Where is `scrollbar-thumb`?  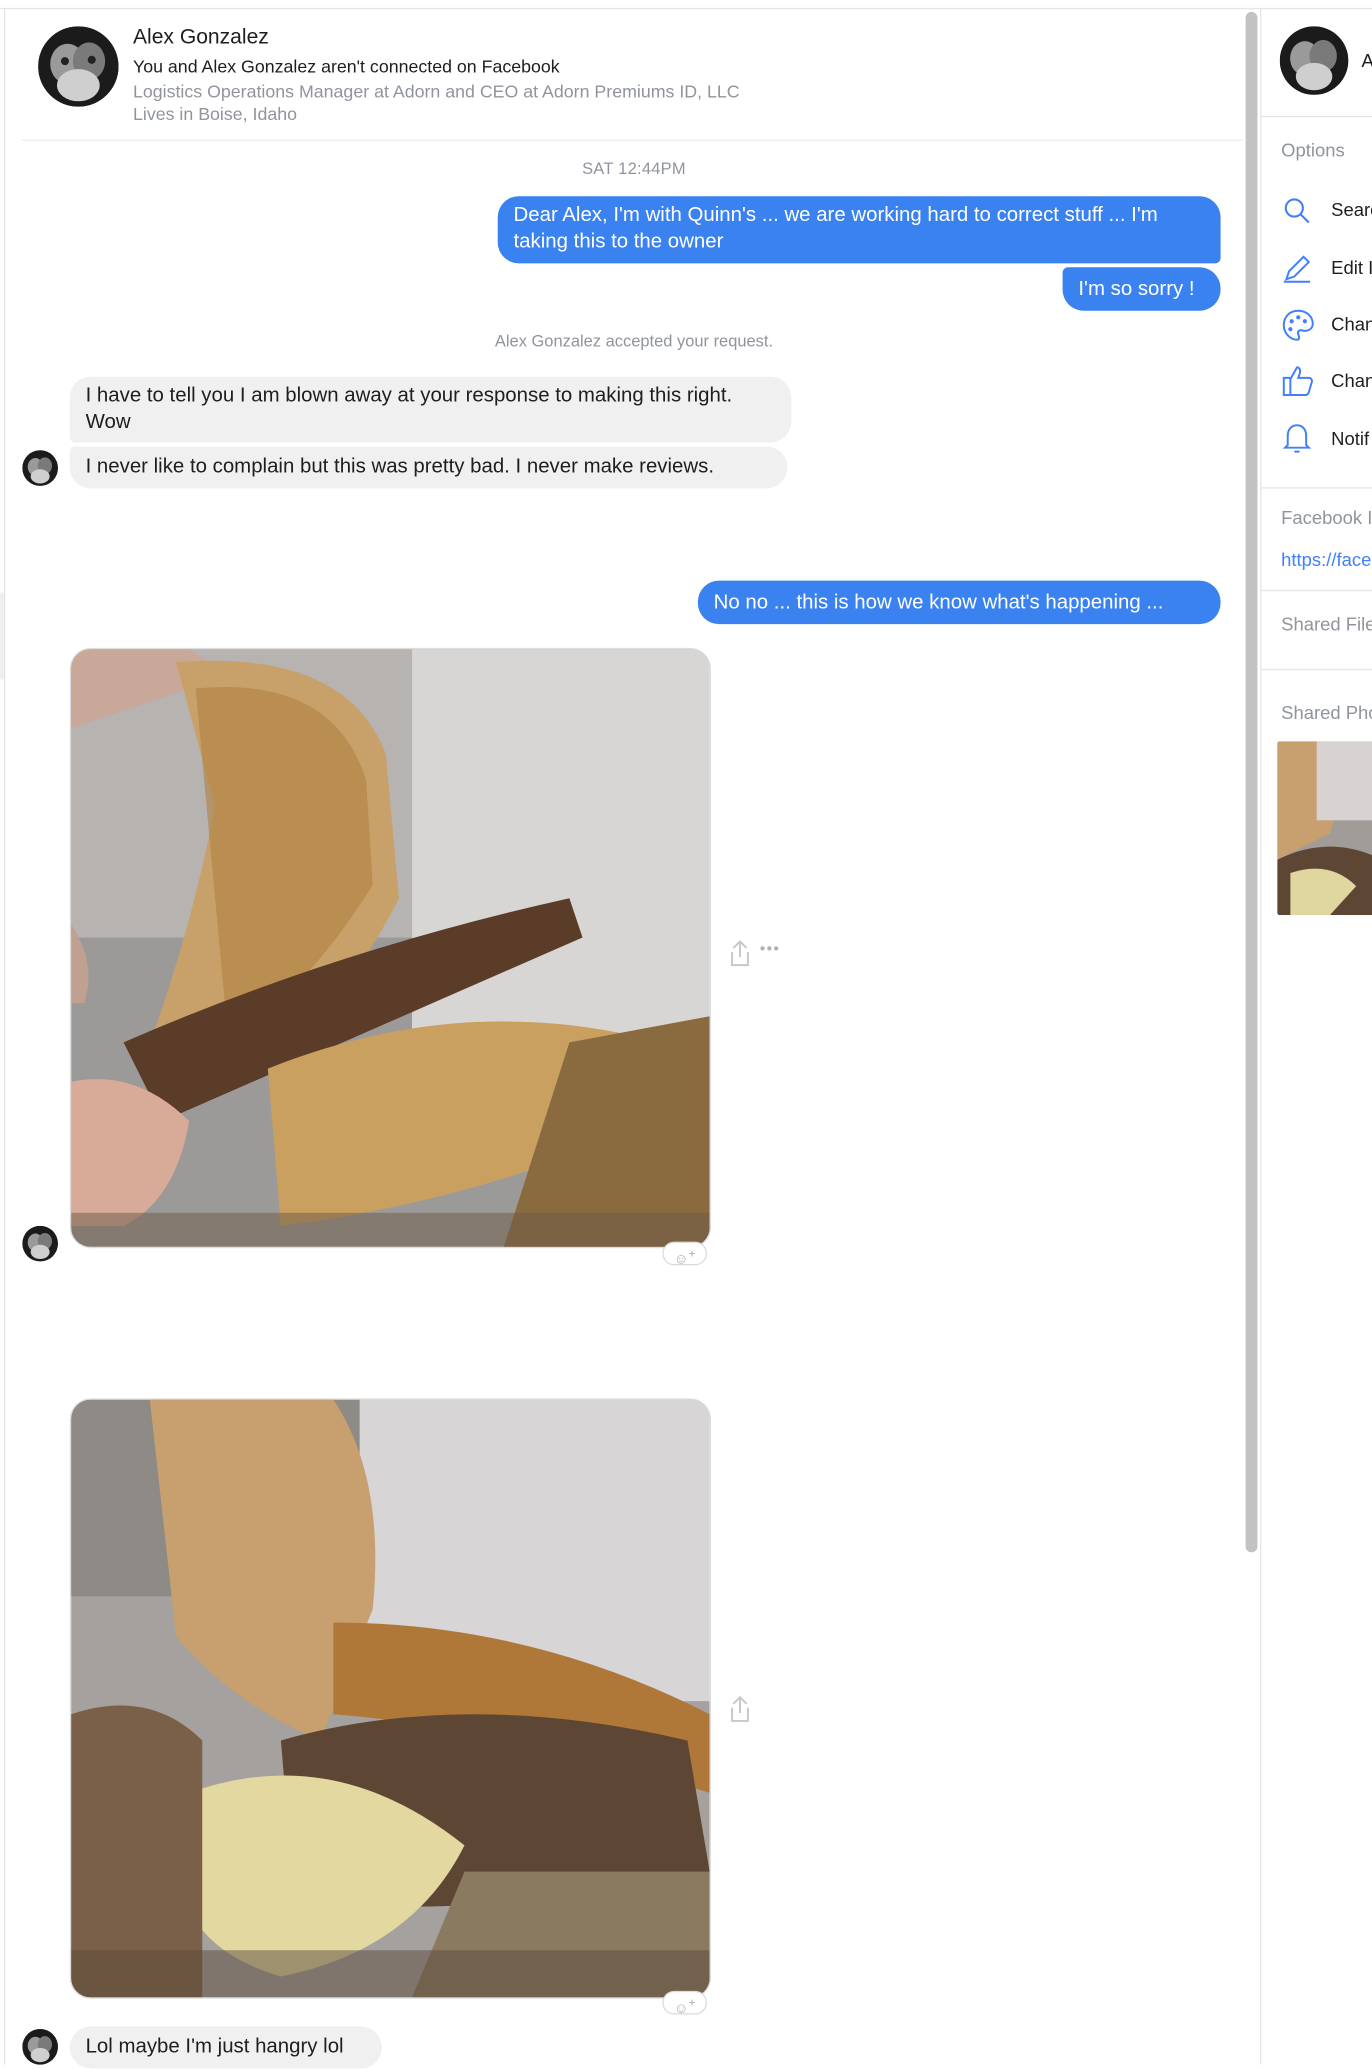 scrollbar-thumb is located at coordinates (1251, 782).